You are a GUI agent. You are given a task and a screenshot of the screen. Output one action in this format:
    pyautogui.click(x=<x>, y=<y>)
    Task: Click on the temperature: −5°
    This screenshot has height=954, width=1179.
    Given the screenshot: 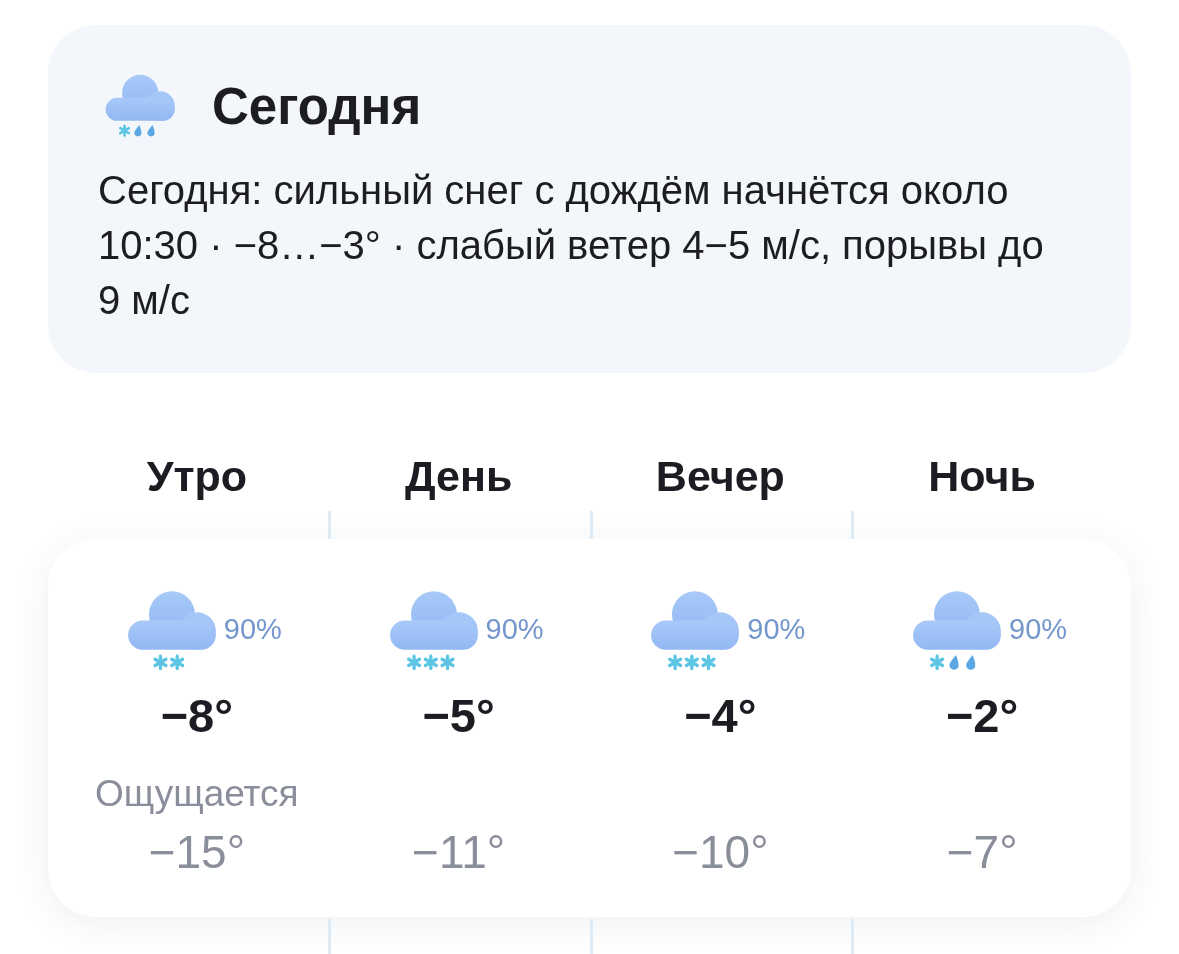 What is the action you would take?
    pyautogui.click(x=458, y=716)
    